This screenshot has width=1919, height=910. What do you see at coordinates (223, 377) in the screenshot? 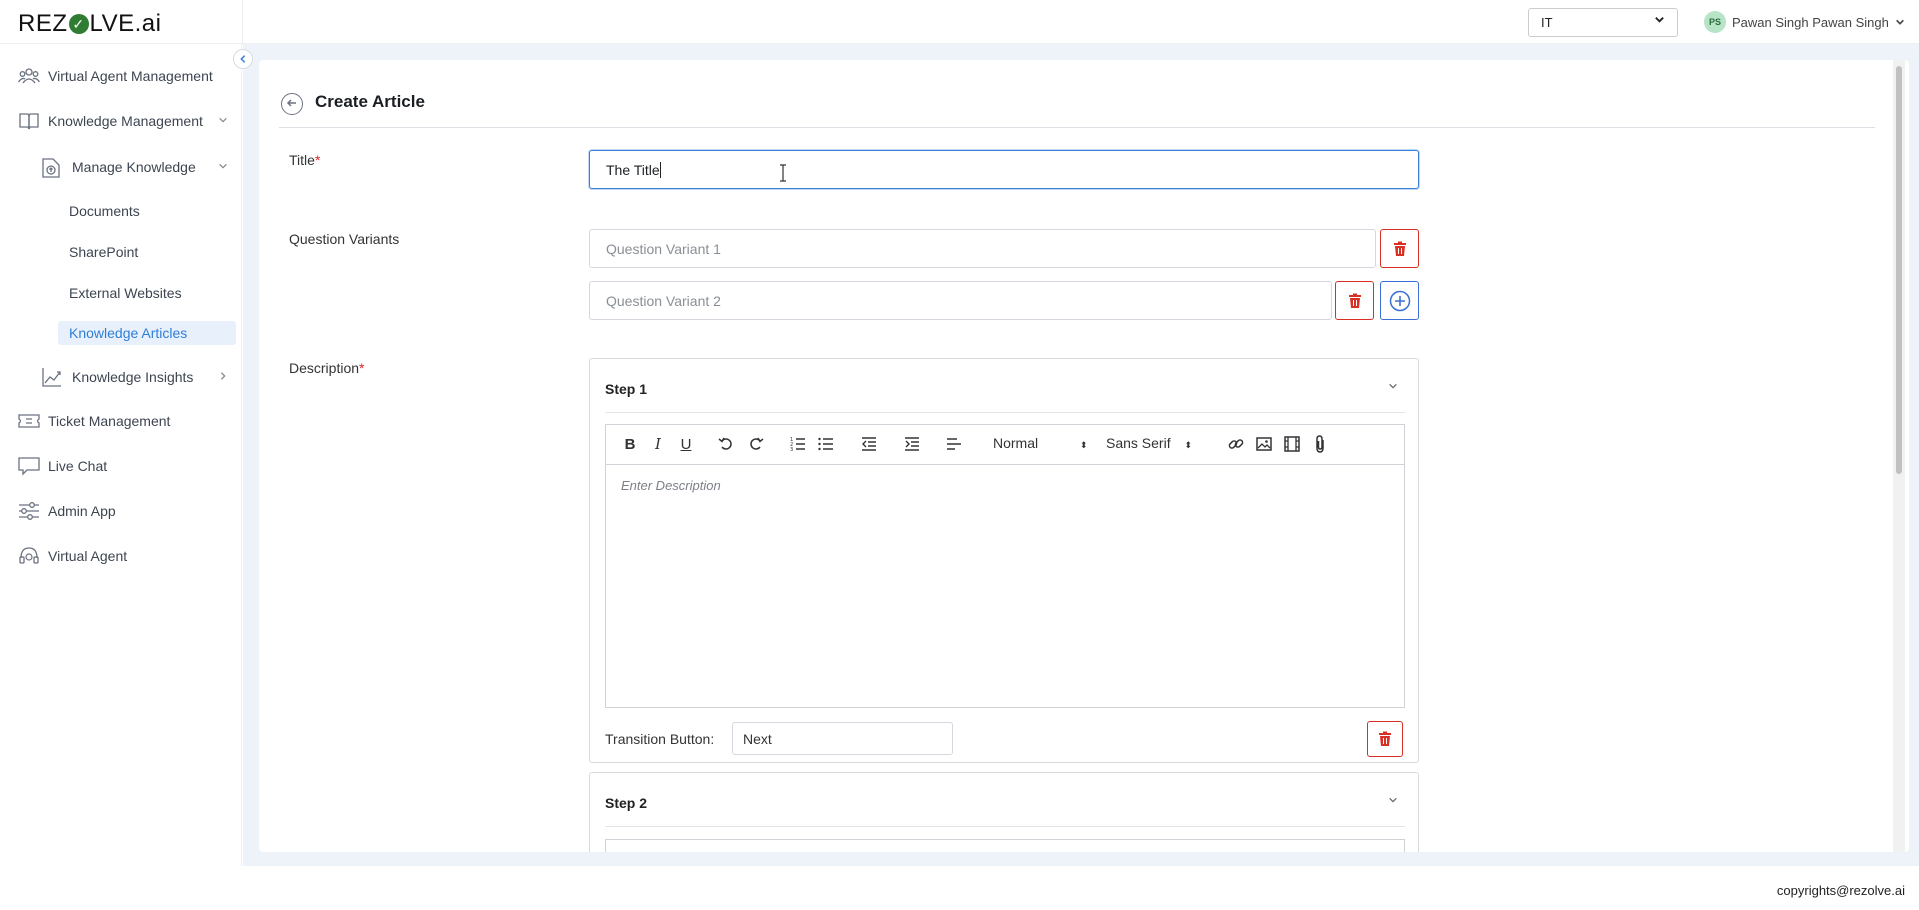
I see `chevron-right-icon` at bounding box center [223, 377].